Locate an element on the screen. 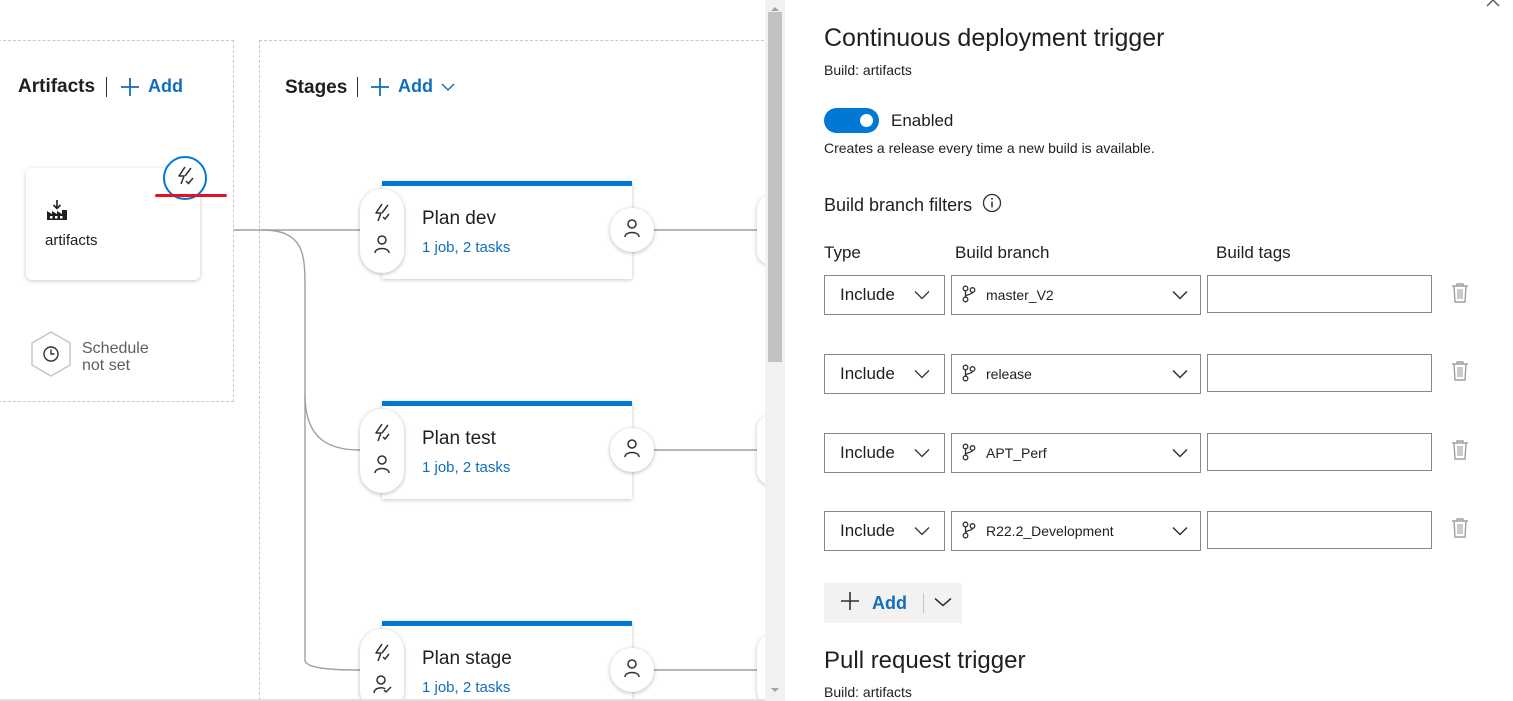 The height and width of the screenshot is (701, 1513). stage-card-plan-stage: Plan stage 1 job, 2 tasks is located at coordinates (507, 661).